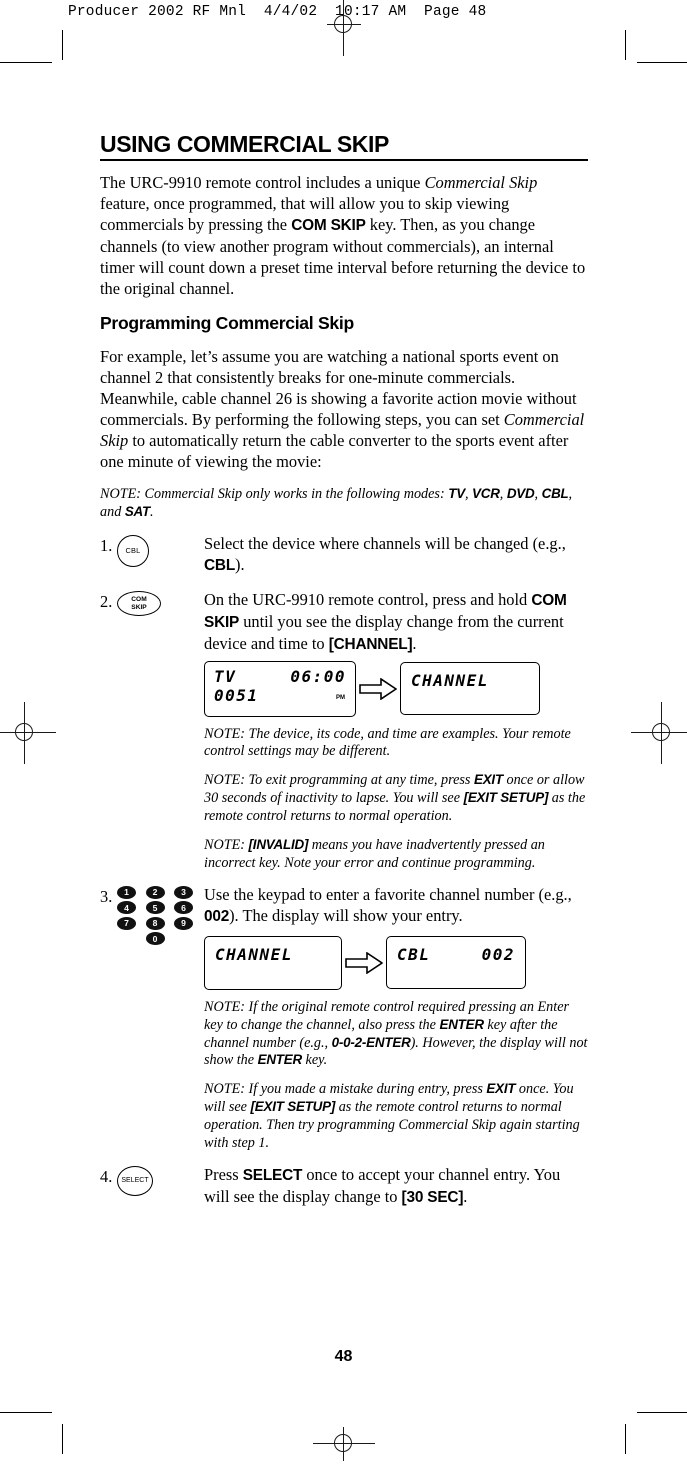 Image resolution: width=687 pixels, height=1475 pixels. I want to click on keypad-row-1: 1 2 3, so click(155, 892).